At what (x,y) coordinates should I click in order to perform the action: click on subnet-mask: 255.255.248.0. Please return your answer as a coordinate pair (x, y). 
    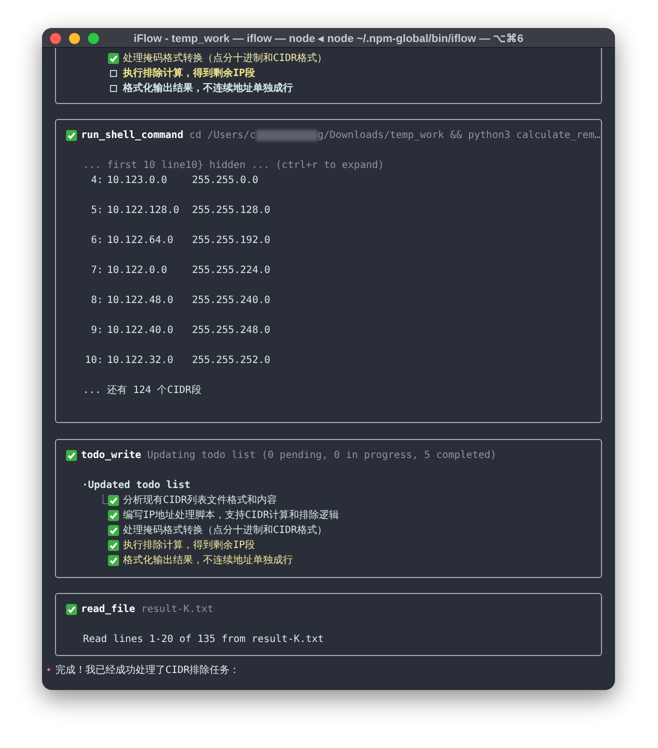
    Looking at the image, I should click on (231, 331).